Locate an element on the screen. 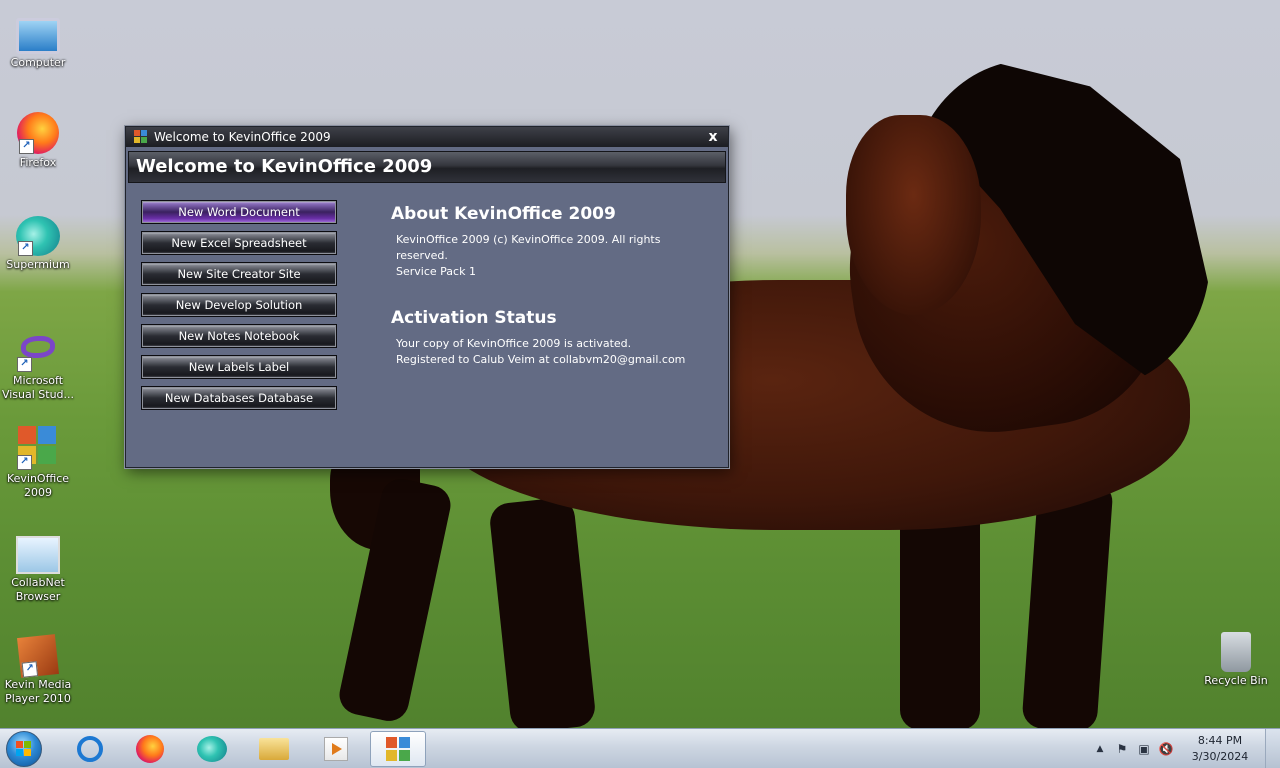  collabnet-browser-icon is located at coordinates (38, 555).